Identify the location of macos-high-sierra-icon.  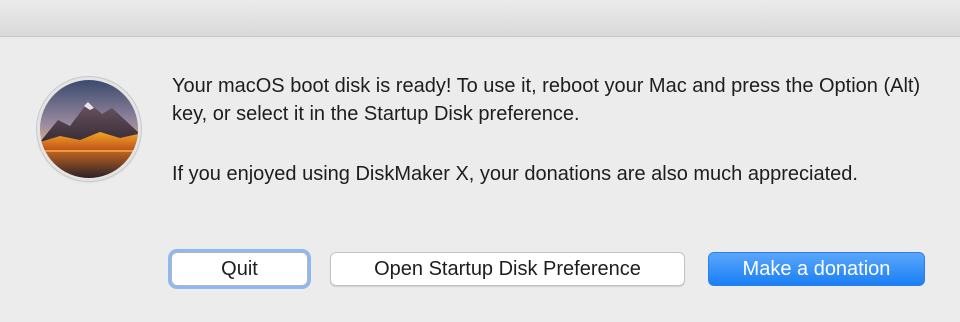
(89, 129).